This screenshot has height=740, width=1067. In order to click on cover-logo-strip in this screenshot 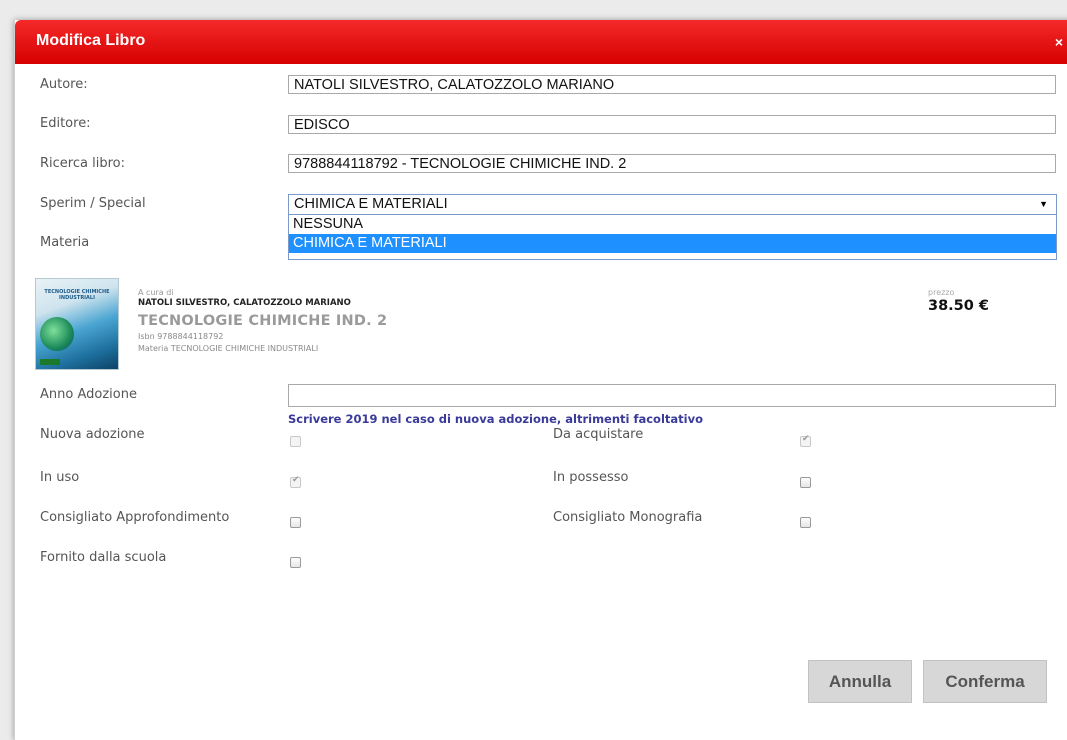, I will do `click(50, 362)`.